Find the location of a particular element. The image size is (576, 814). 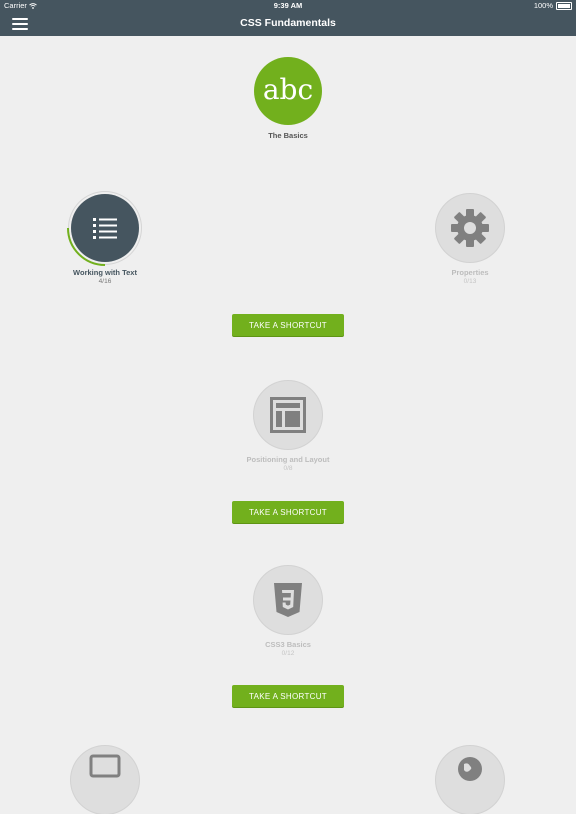

nav-bar: CSS Fundamentals is located at coordinates (288, 24).